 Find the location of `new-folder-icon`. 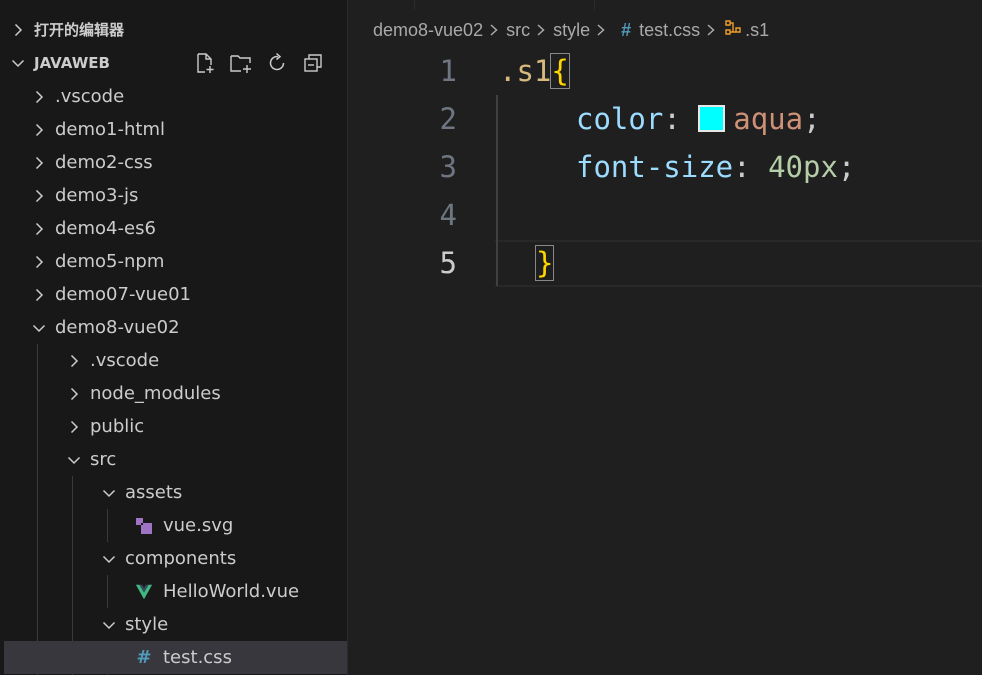

new-folder-icon is located at coordinates (240, 63).